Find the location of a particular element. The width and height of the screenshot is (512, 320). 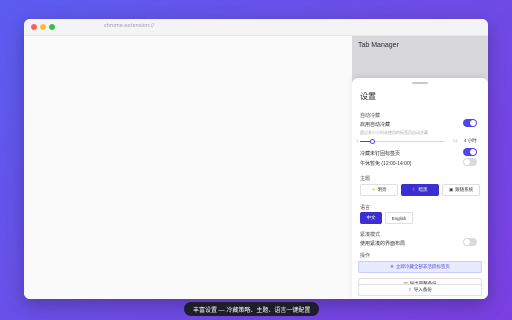

browser-titlebar: chrome-extension:// is located at coordinates (256, 27).